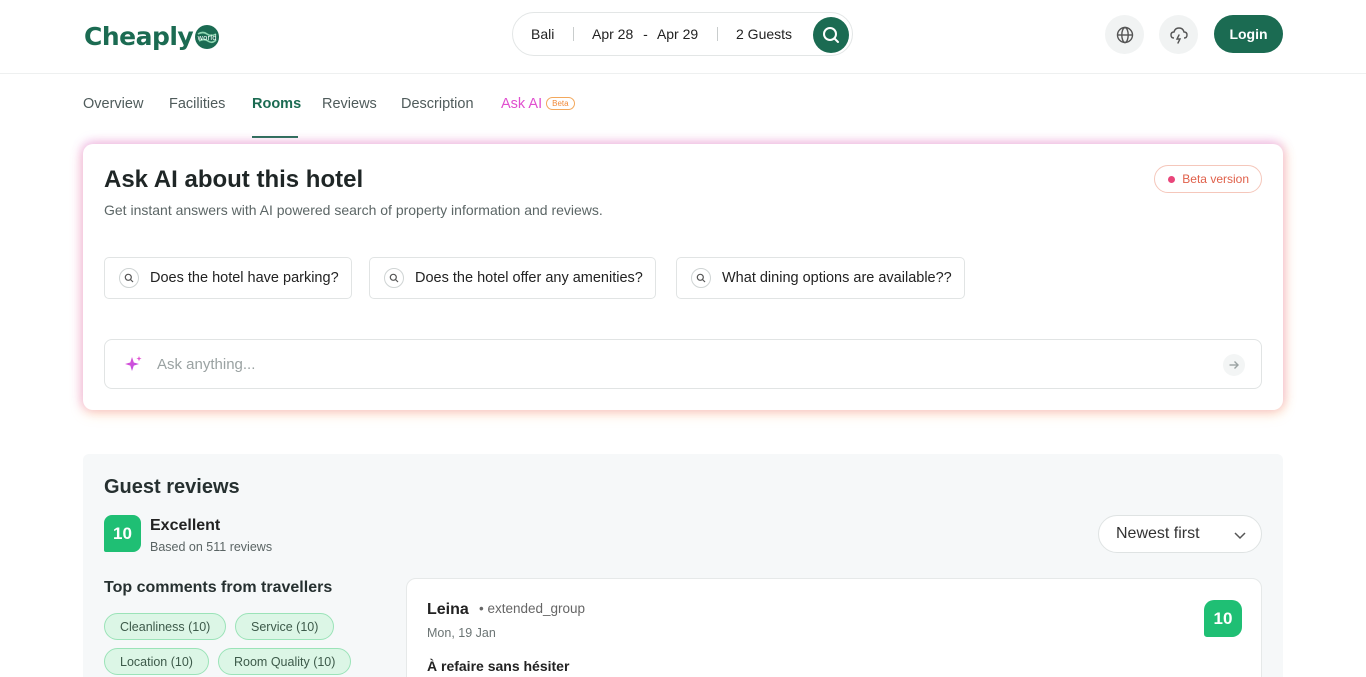  What do you see at coordinates (172, 487) in the screenshot?
I see `guest-reviews-title: Guest reviews` at bounding box center [172, 487].